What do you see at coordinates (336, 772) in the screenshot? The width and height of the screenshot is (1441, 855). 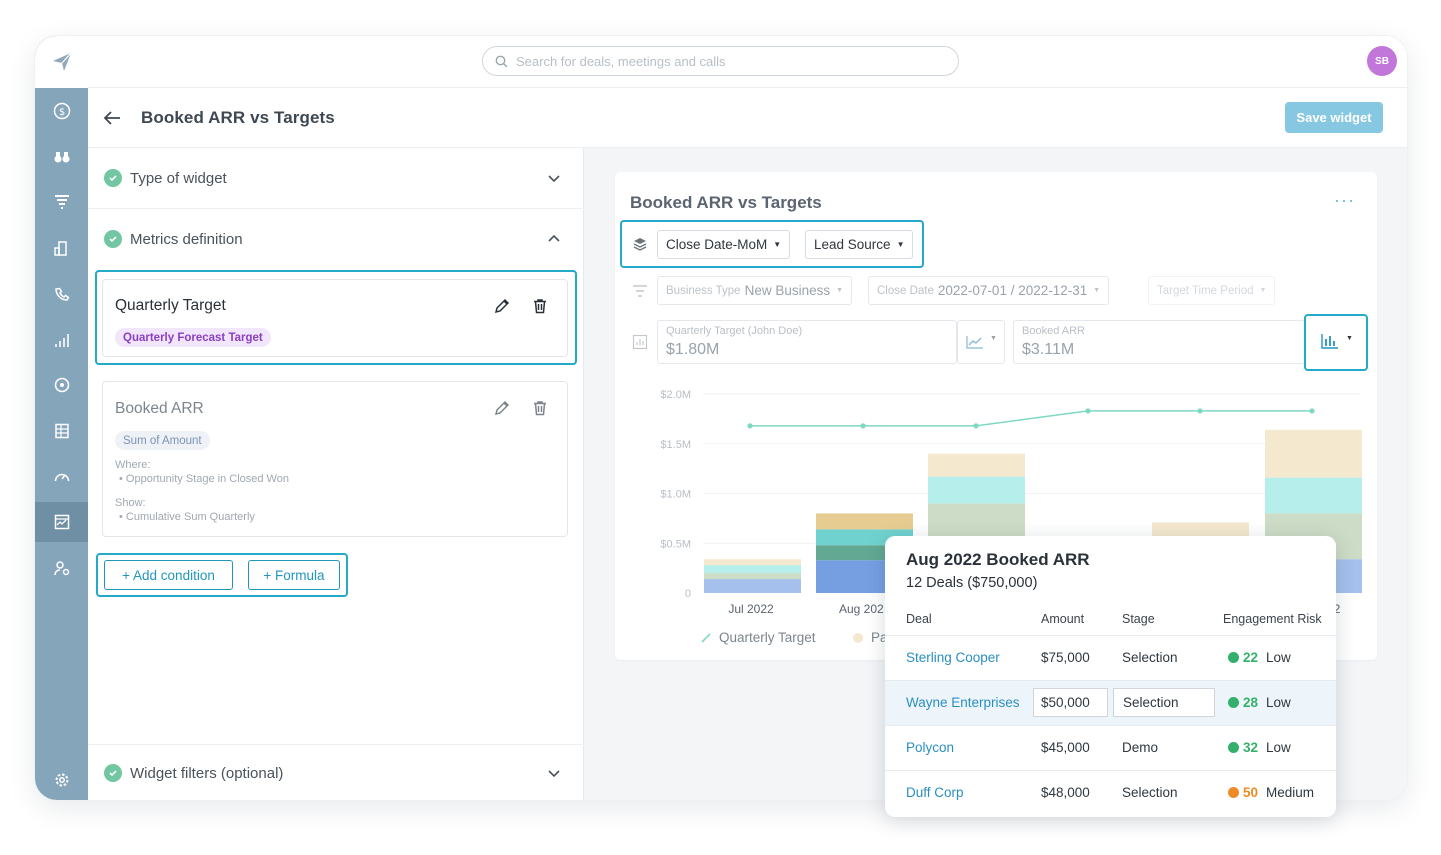 I see `section-widget-filters: Widget filters (optional)` at bounding box center [336, 772].